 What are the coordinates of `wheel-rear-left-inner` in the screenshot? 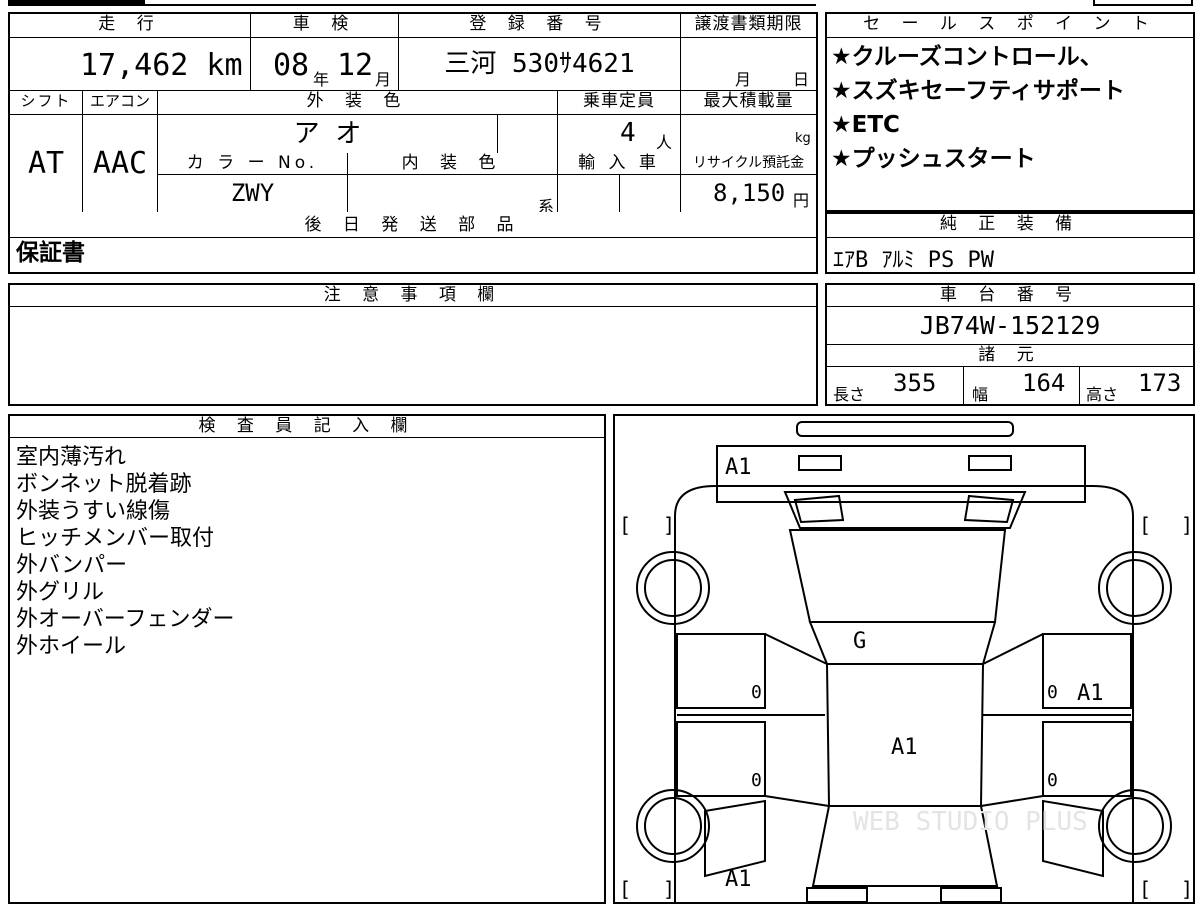 It's located at (673, 826).